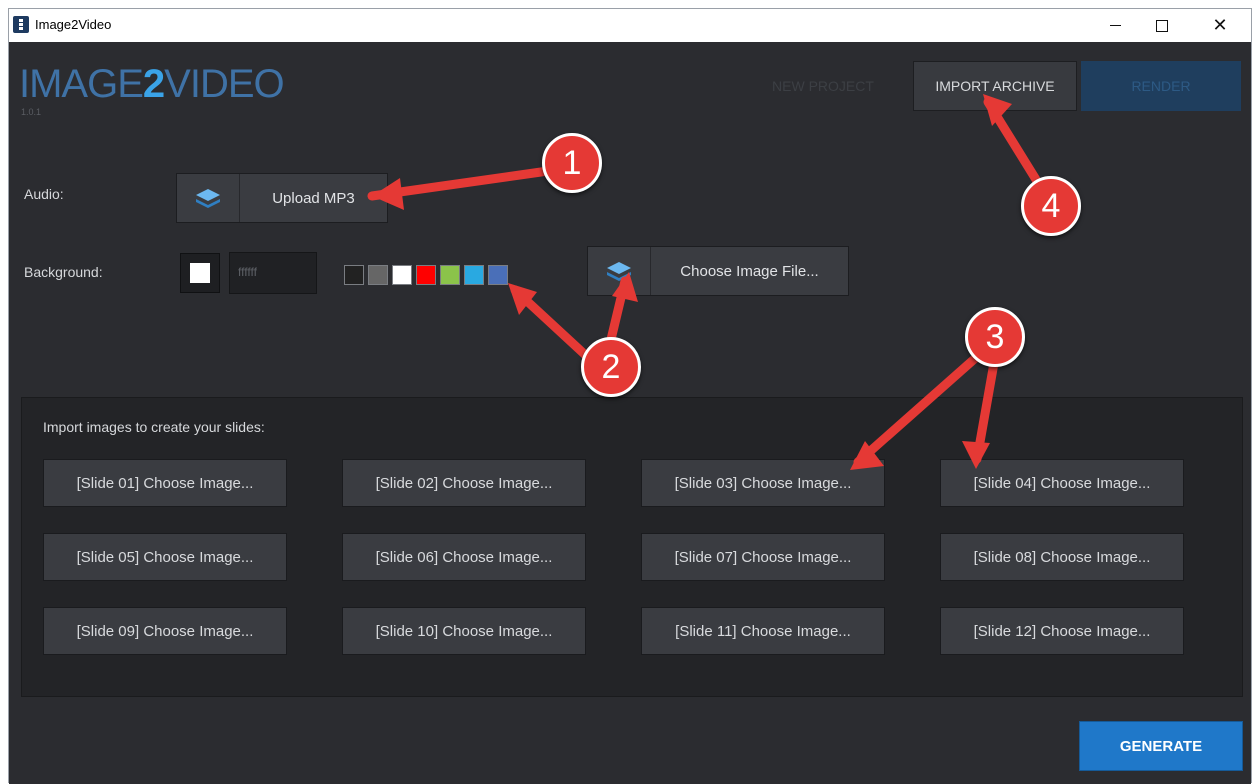  I want to click on annotation-marker-4: 4, so click(1051, 206).